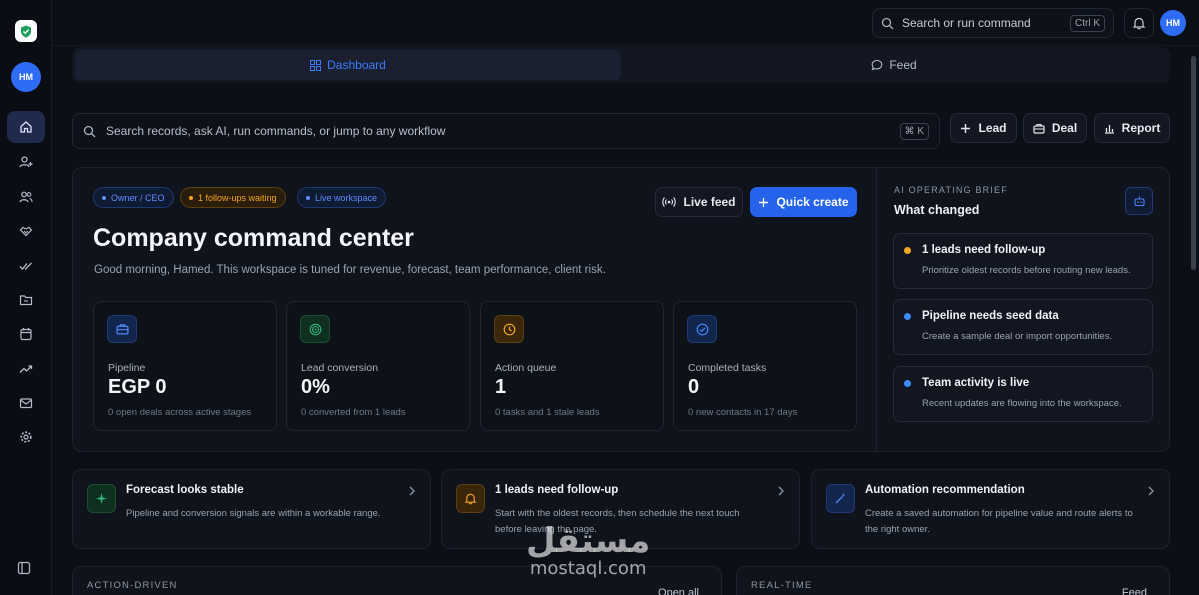 The image size is (1199, 595). I want to click on new-report-button: Report, so click(1132, 128).